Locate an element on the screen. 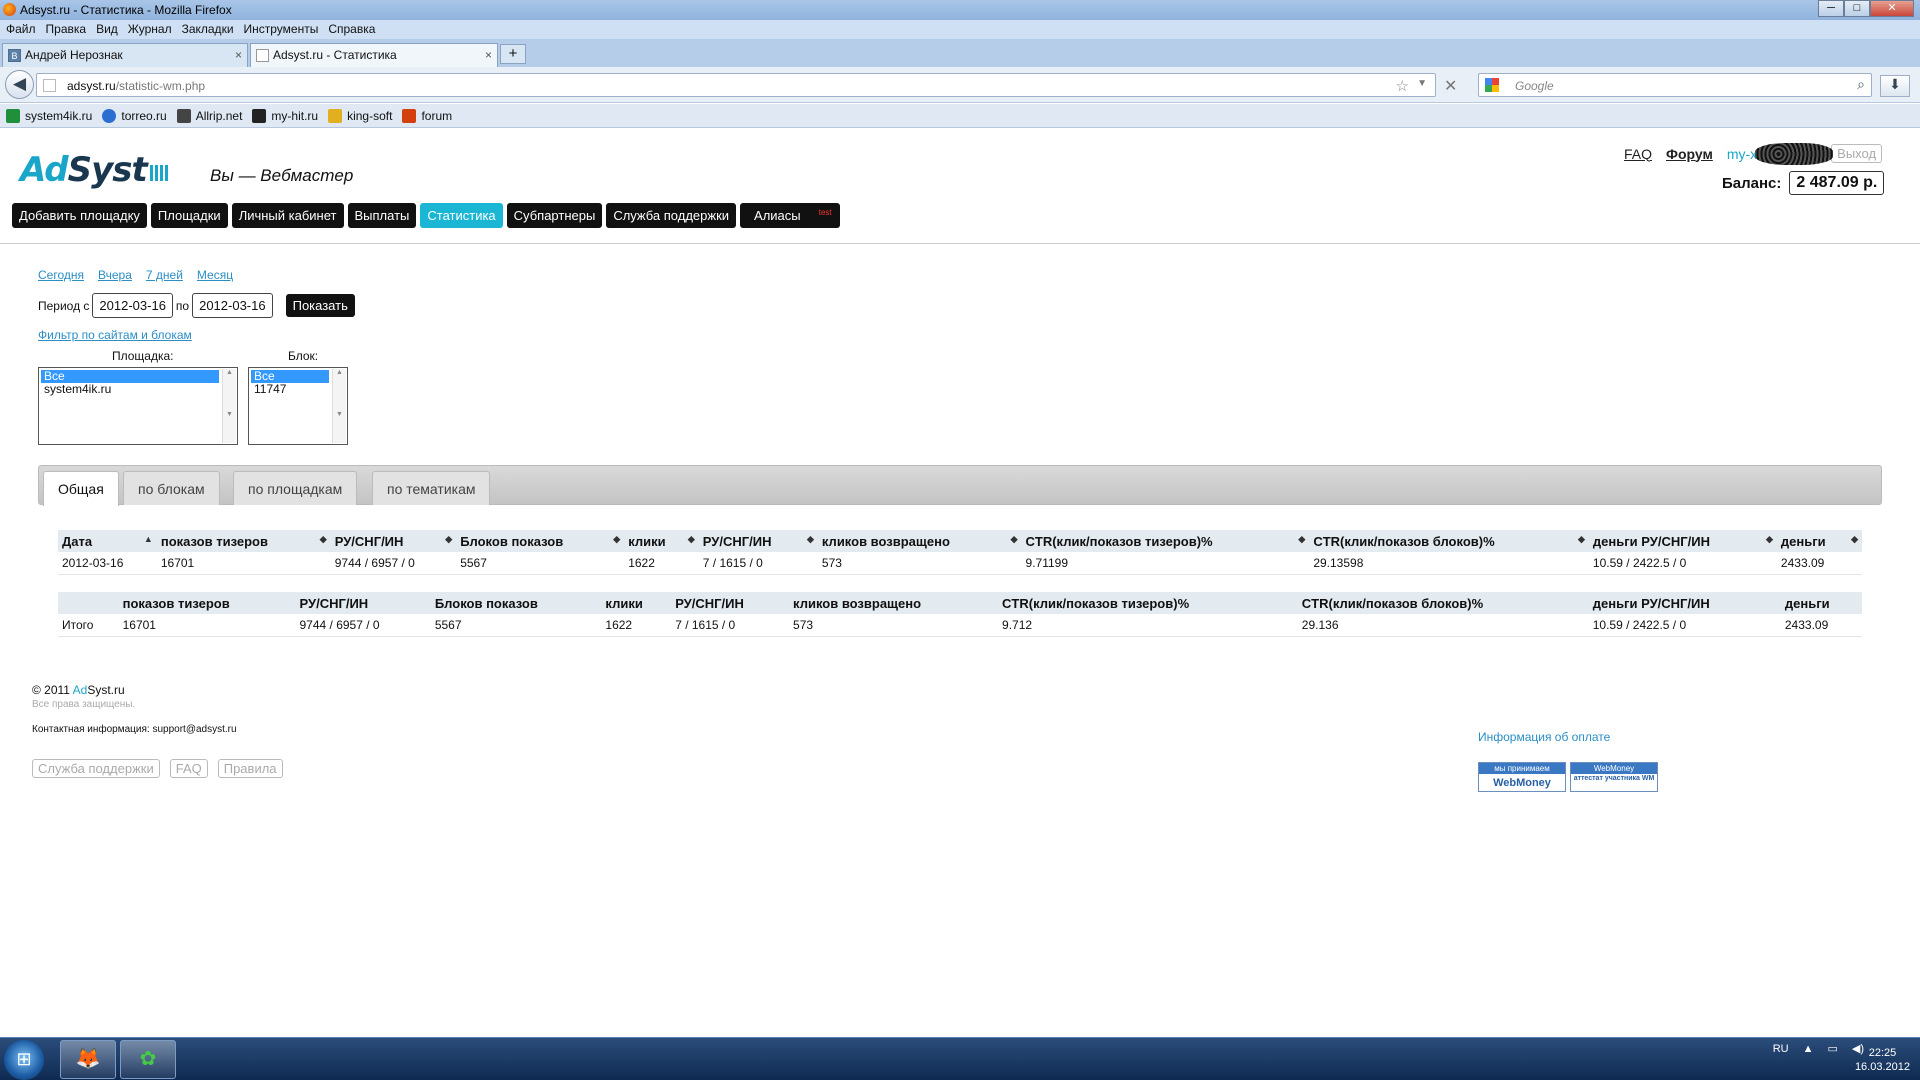  bookmark-item: system4ik.ru is located at coordinates (49, 115).